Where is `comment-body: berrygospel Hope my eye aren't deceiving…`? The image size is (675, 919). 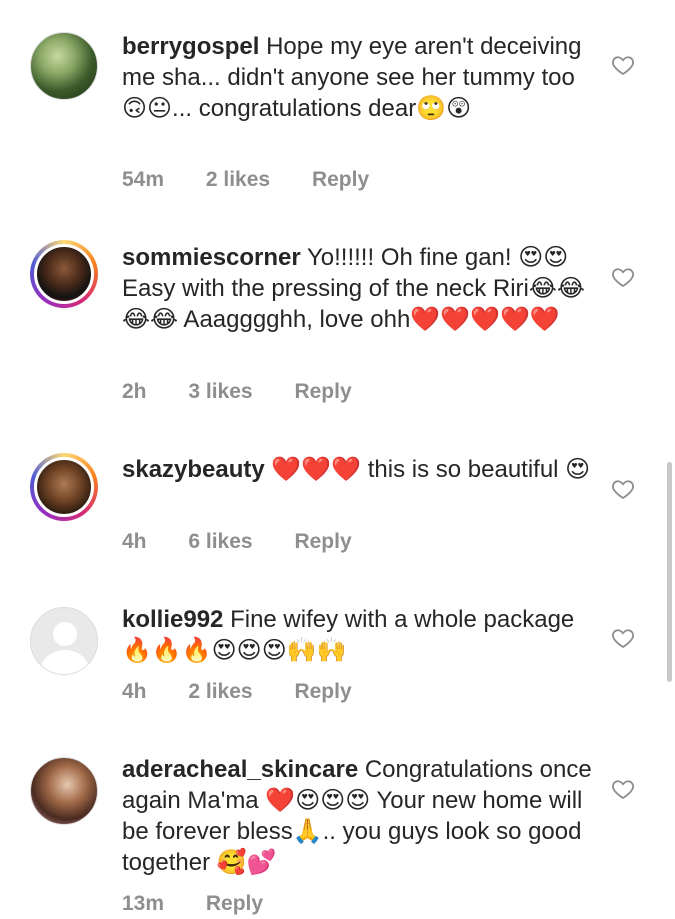
comment-body: berrygospel Hope my eye aren't deceiving… is located at coordinates (357, 77).